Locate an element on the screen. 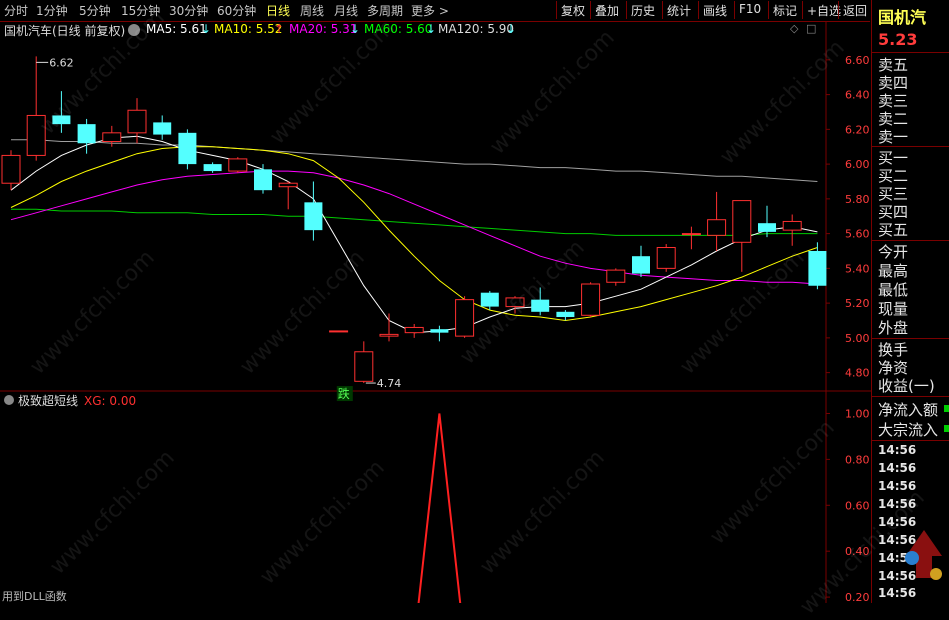 This screenshot has width=949, height=620. indicator-title: 极致超短线 is located at coordinates (48, 400).